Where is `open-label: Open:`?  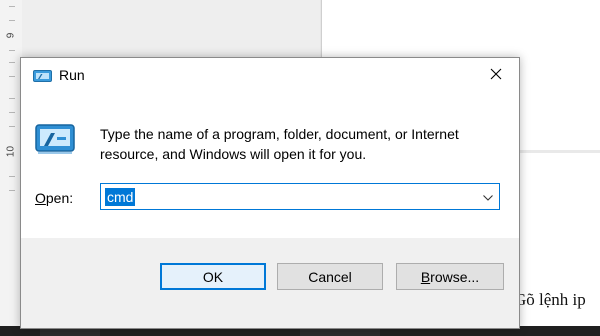 open-label: Open: is located at coordinates (54, 198).